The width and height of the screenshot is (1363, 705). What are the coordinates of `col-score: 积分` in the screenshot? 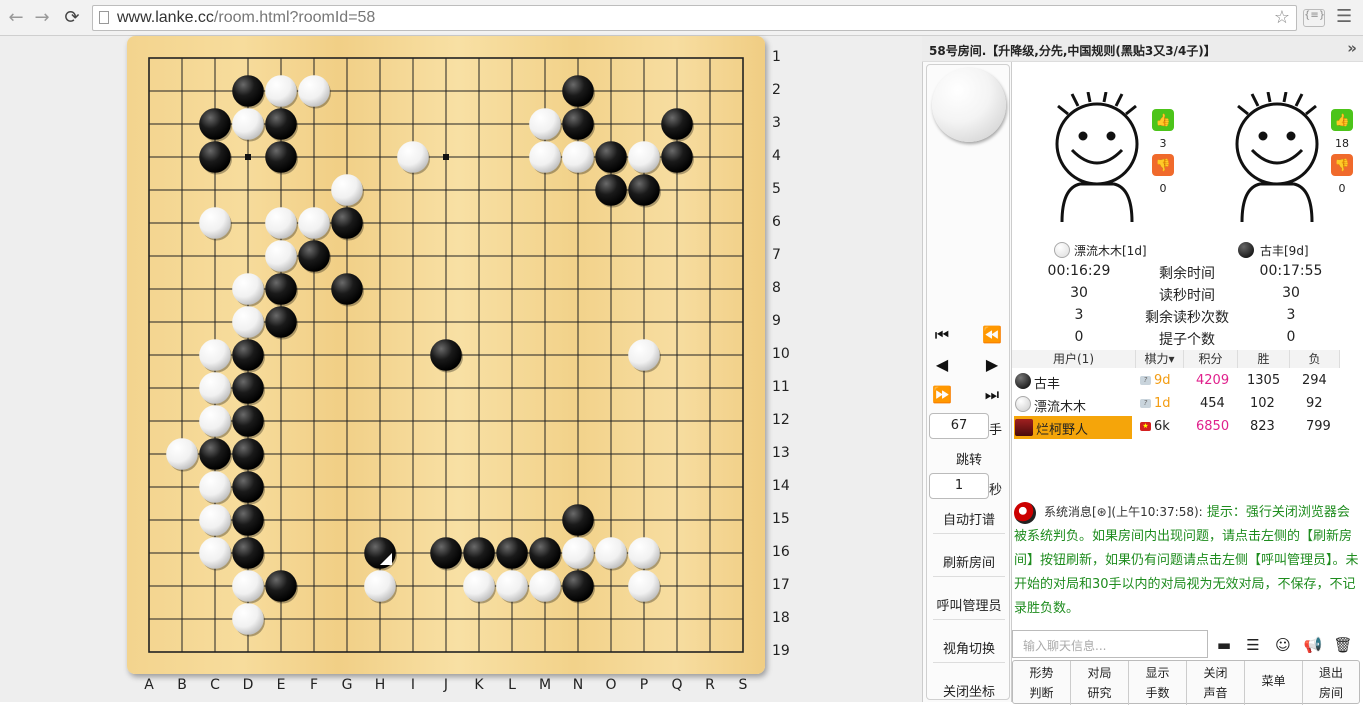 It's located at (1211, 359).